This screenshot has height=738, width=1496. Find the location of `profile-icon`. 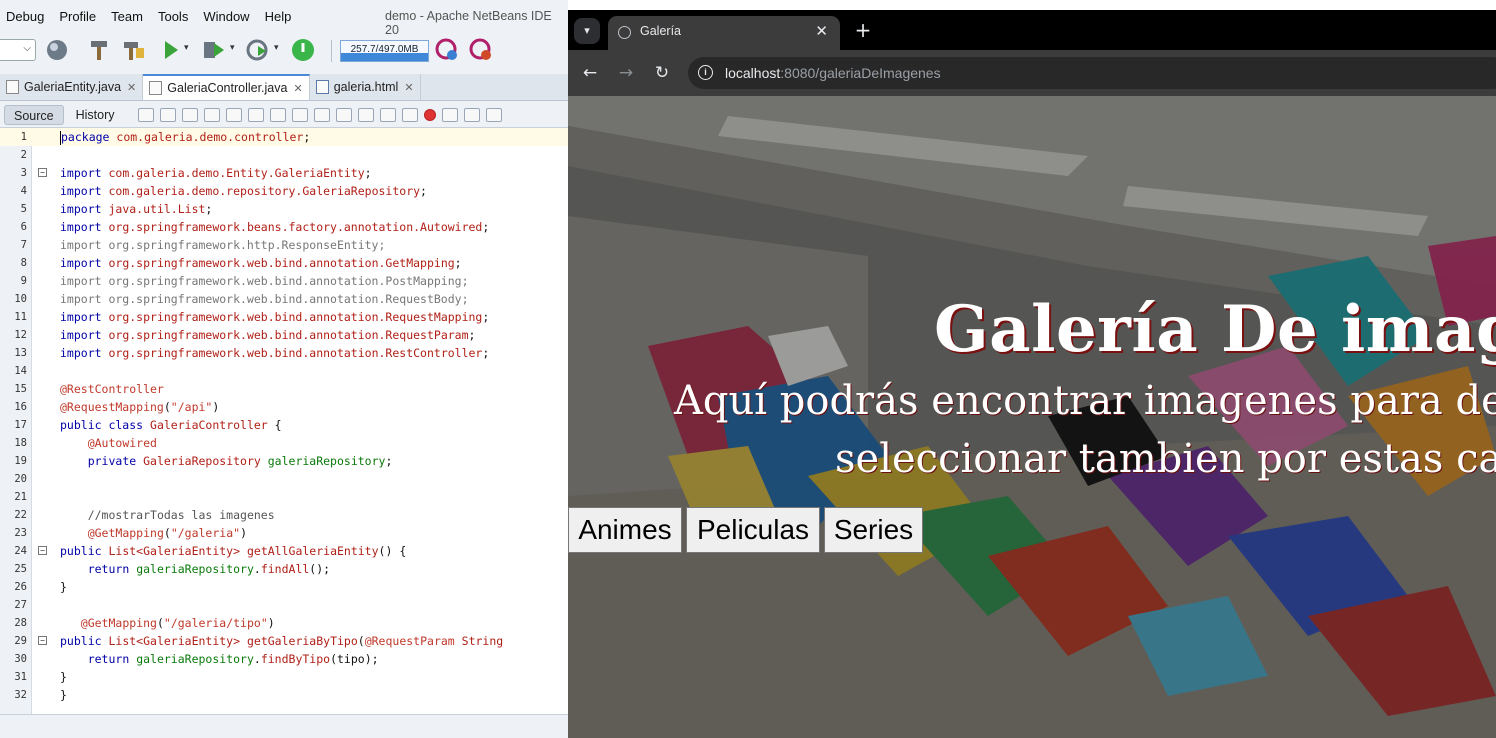

profile-icon is located at coordinates (258, 50).